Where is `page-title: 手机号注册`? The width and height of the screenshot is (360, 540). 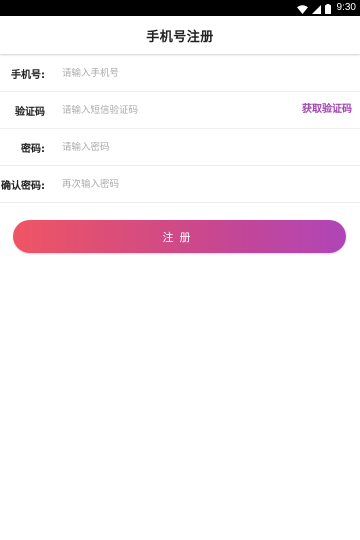 page-title: 手机号注册 is located at coordinates (180, 37).